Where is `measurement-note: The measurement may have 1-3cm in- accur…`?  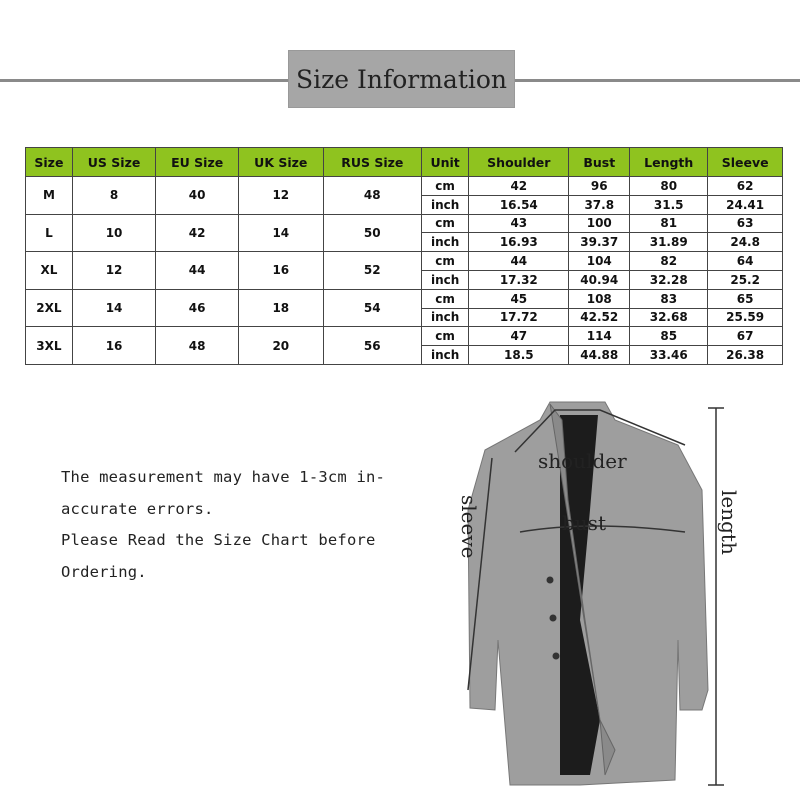 measurement-note: The measurement may have 1-3cm in- accur… is located at coordinates (223, 525).